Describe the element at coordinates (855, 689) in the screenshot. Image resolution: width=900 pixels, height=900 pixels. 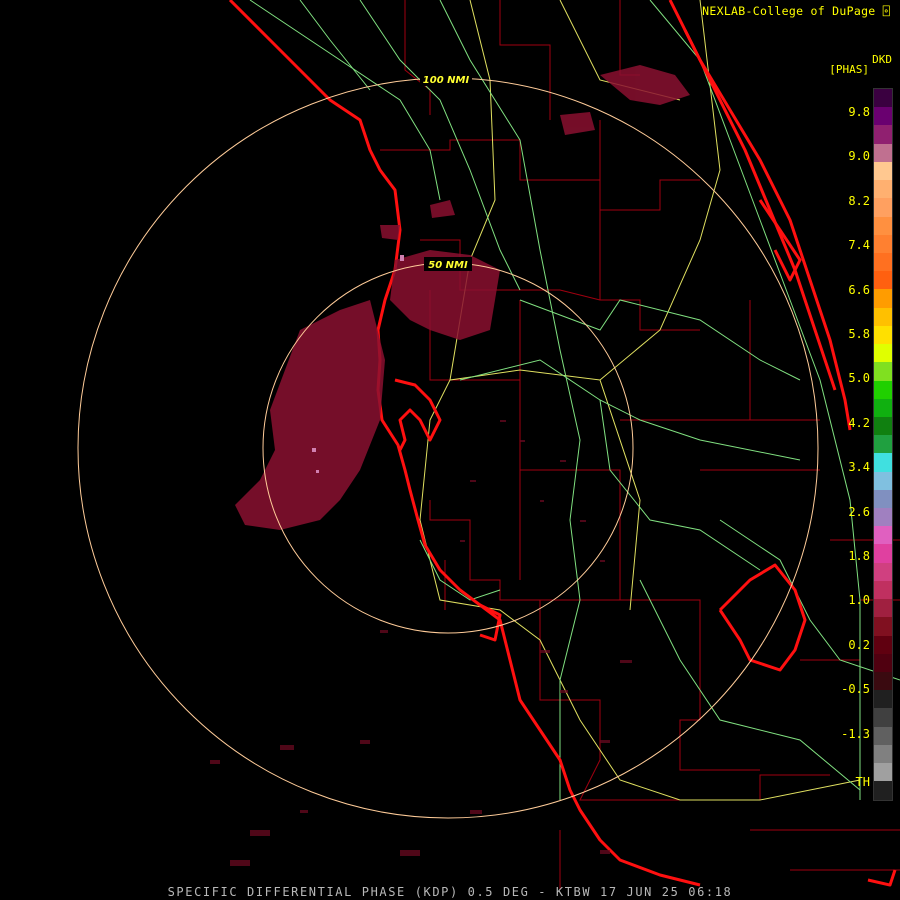
I see `legend-label: -0.5` at that location.